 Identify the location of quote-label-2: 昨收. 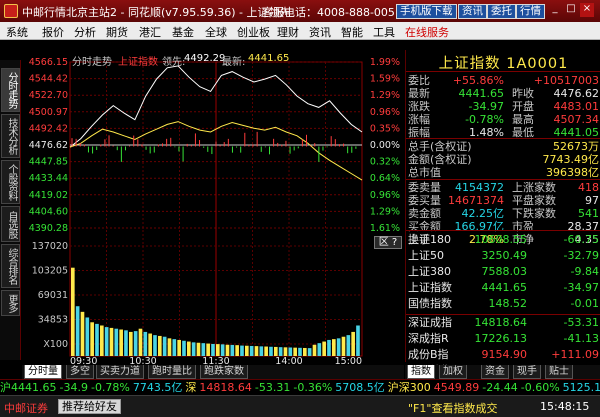
(523, 93).